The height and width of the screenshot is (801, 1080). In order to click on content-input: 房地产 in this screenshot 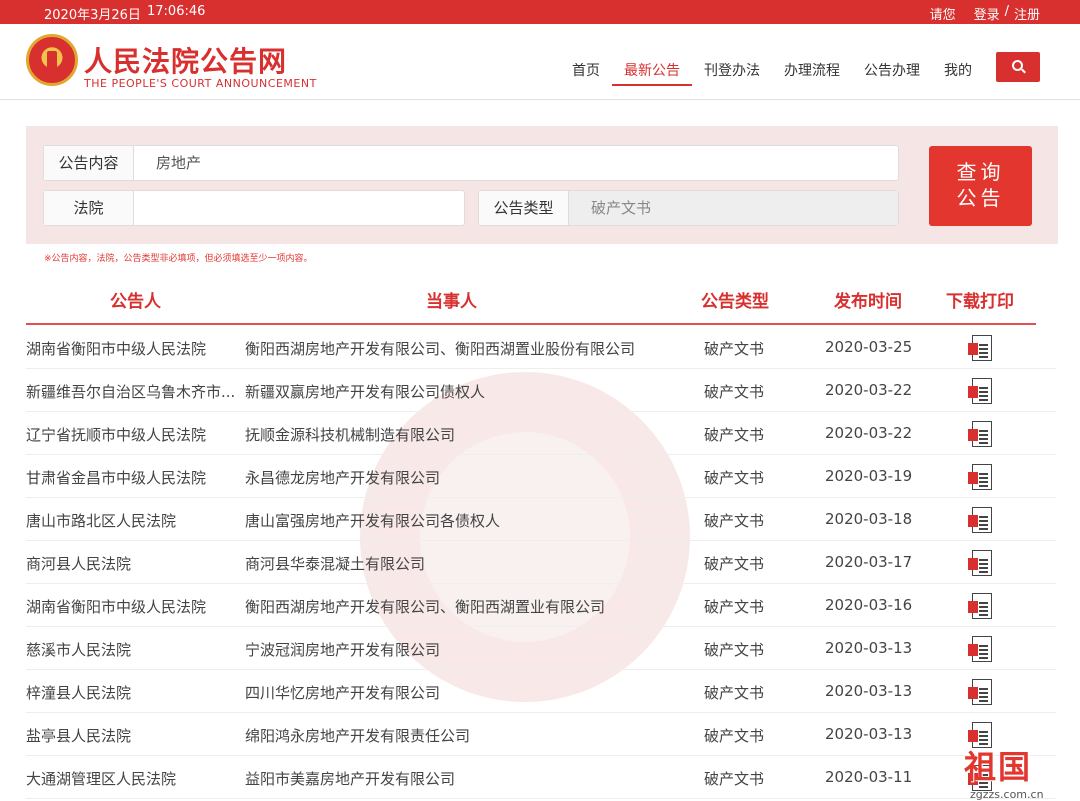, I will do `click(167, 163)`.